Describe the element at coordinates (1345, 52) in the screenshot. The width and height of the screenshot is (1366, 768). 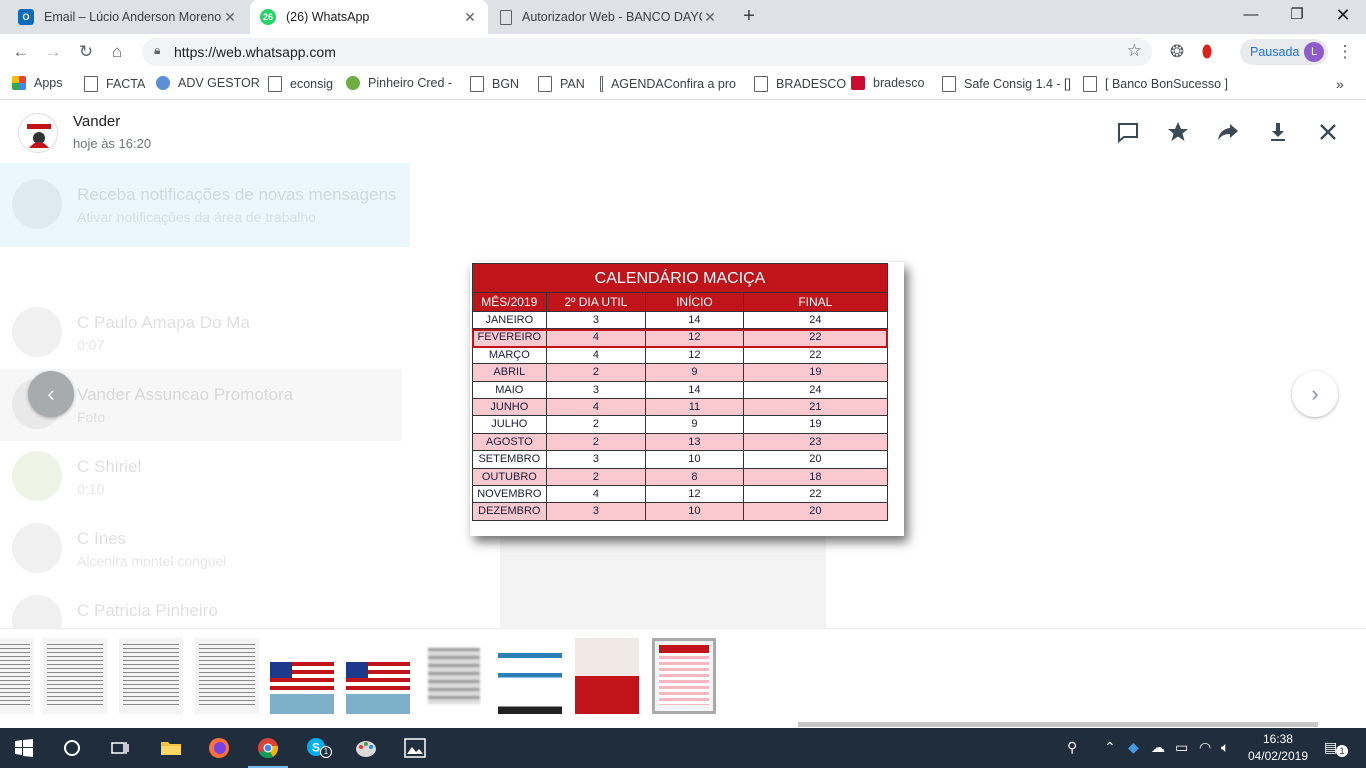
I see `menu-kebab-icon: ⋮` at that location.